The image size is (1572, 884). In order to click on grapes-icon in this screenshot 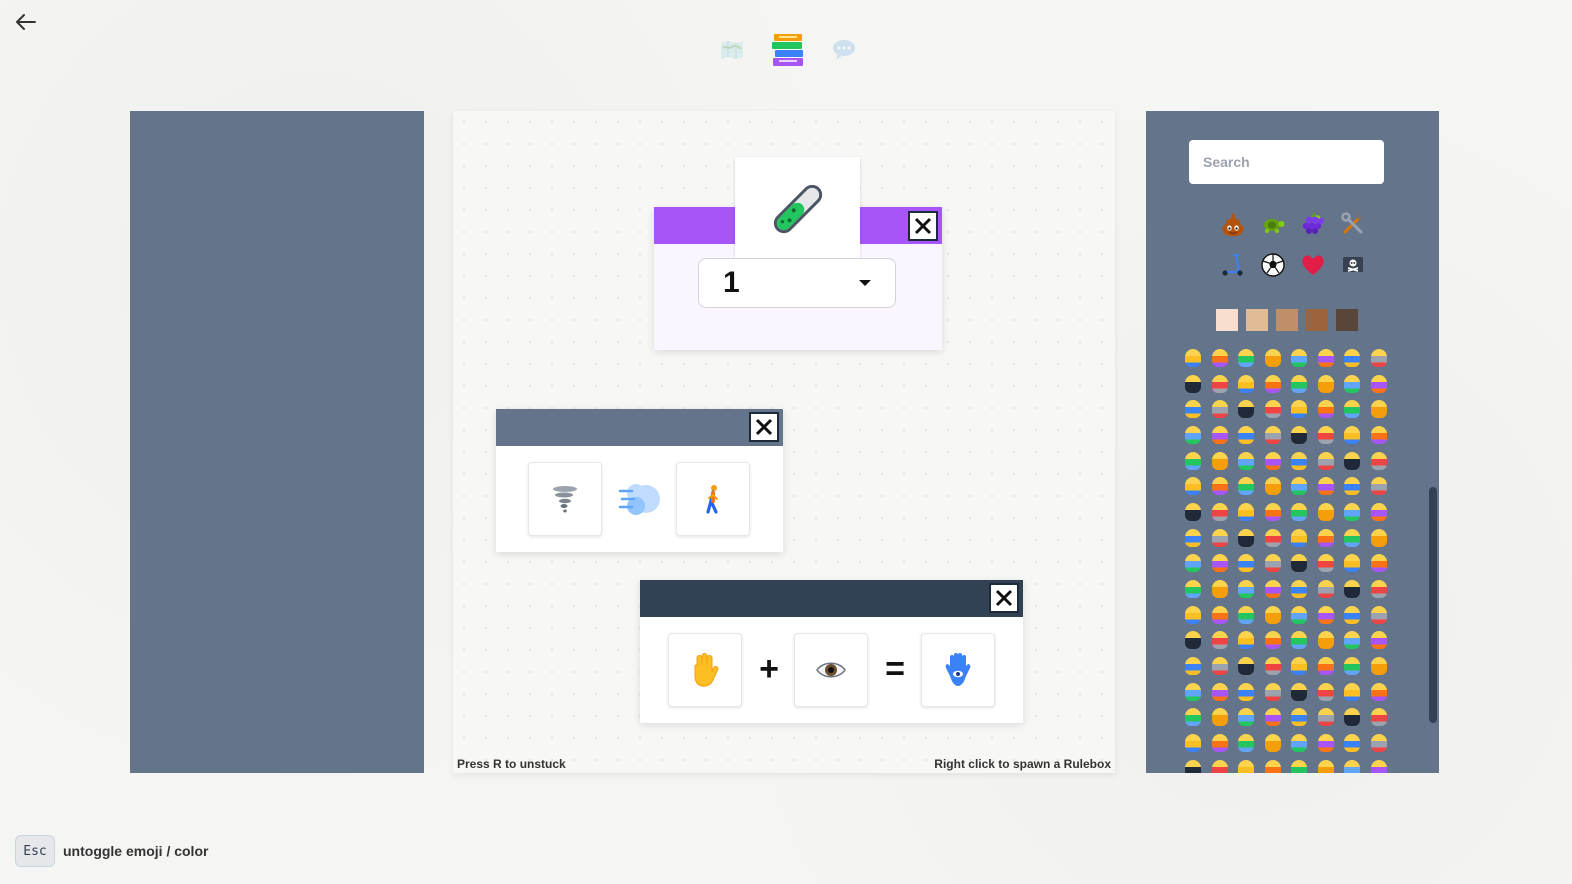, I will do `click(1313, 224)`.